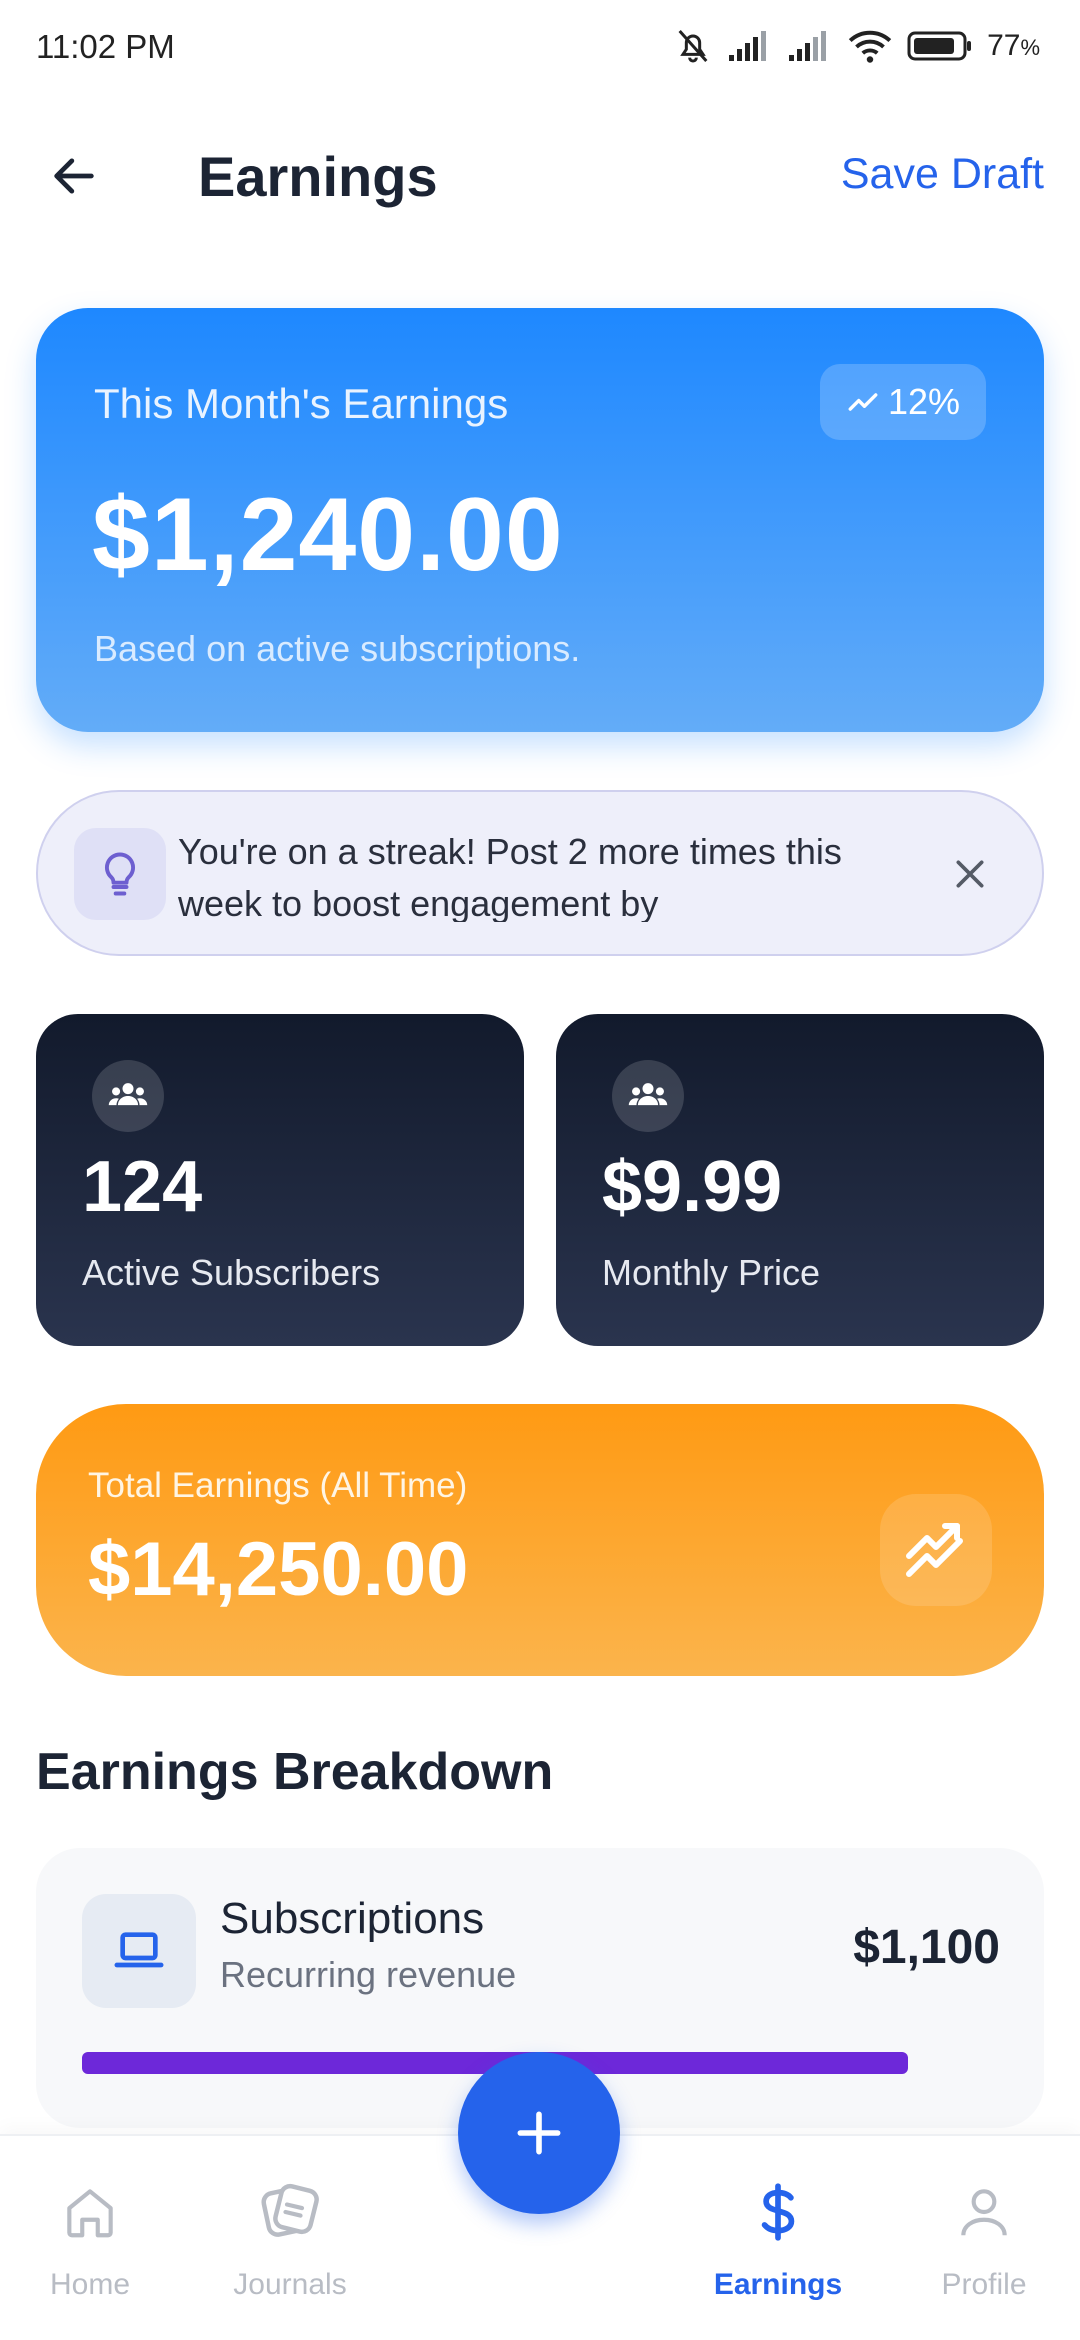  Describe the element at coordinates (778, 2212) in the screenshot. I see `dollar-icon` at that location.